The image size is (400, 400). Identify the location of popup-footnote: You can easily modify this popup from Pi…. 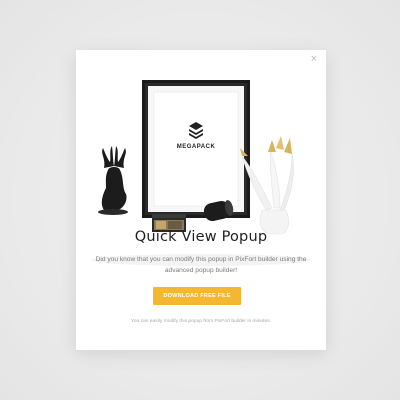
(201, 321).